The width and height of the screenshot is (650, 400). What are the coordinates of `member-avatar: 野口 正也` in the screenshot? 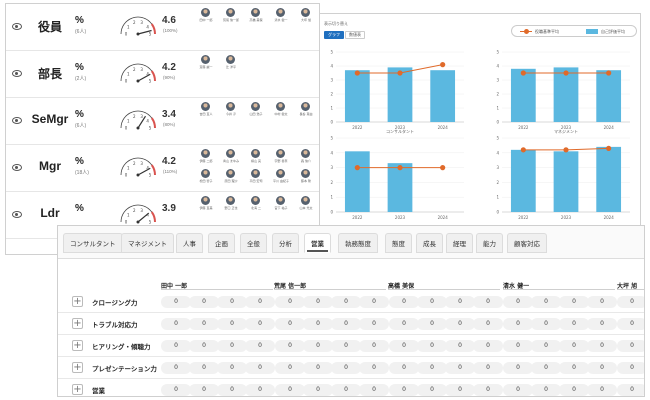 It's located at (231, 204).